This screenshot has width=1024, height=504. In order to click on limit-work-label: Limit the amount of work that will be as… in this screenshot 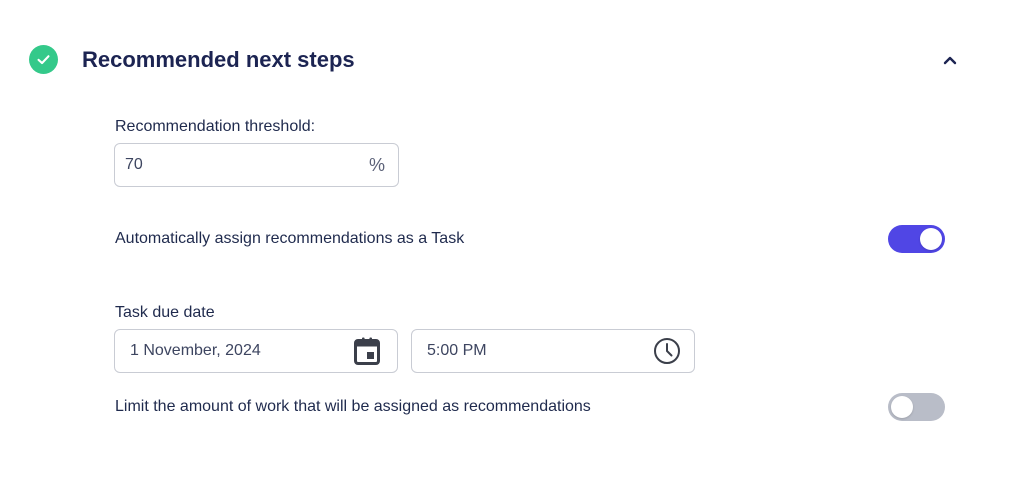, I will do `click(353, 406)`.